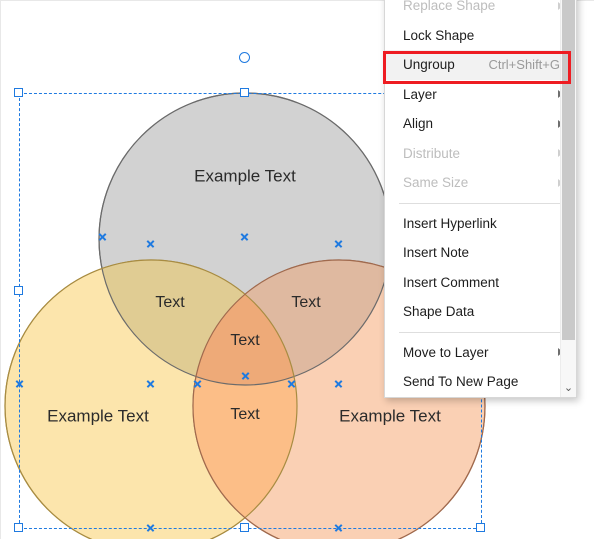  What do you see at coordinates (244, 57) in the screenshot?
I see `rotate-handle` at bounding box center [244, 57].